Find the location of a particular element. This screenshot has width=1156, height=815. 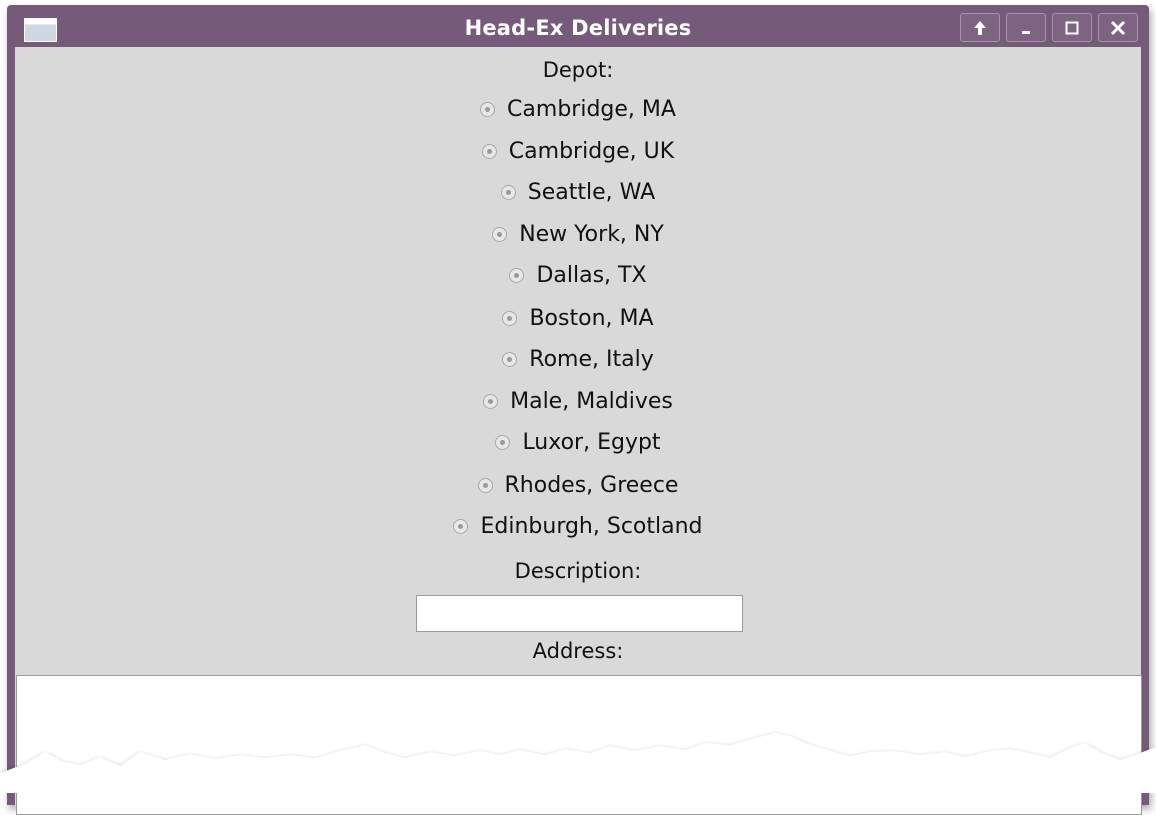

depot-option-luxor-egypt: Luxor, Egypt is located at coordinates (578, 442).